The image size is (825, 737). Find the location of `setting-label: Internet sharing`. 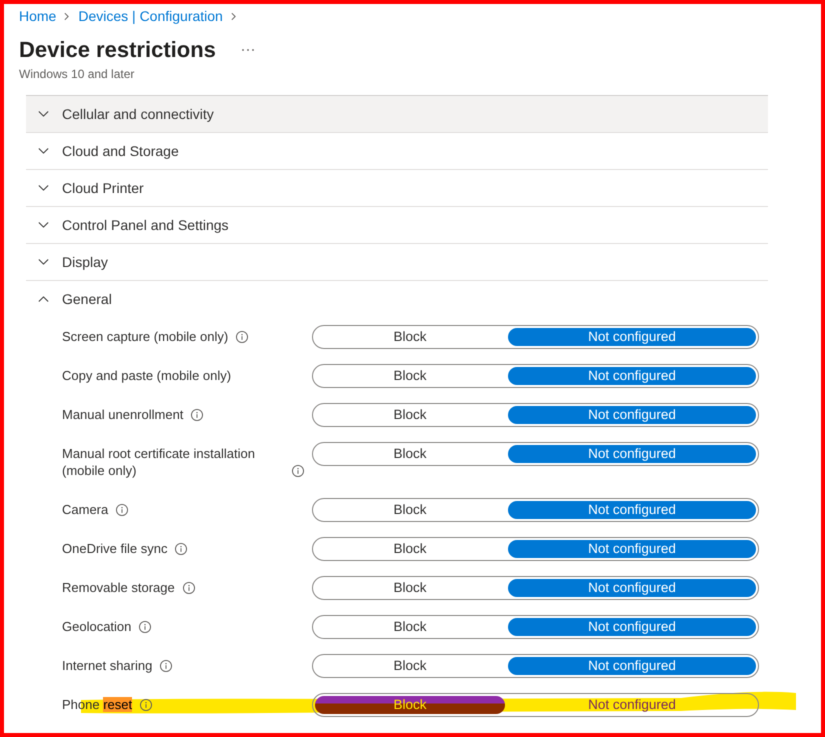

setting-label: Internet sharing is located at coordinates (107, 665).